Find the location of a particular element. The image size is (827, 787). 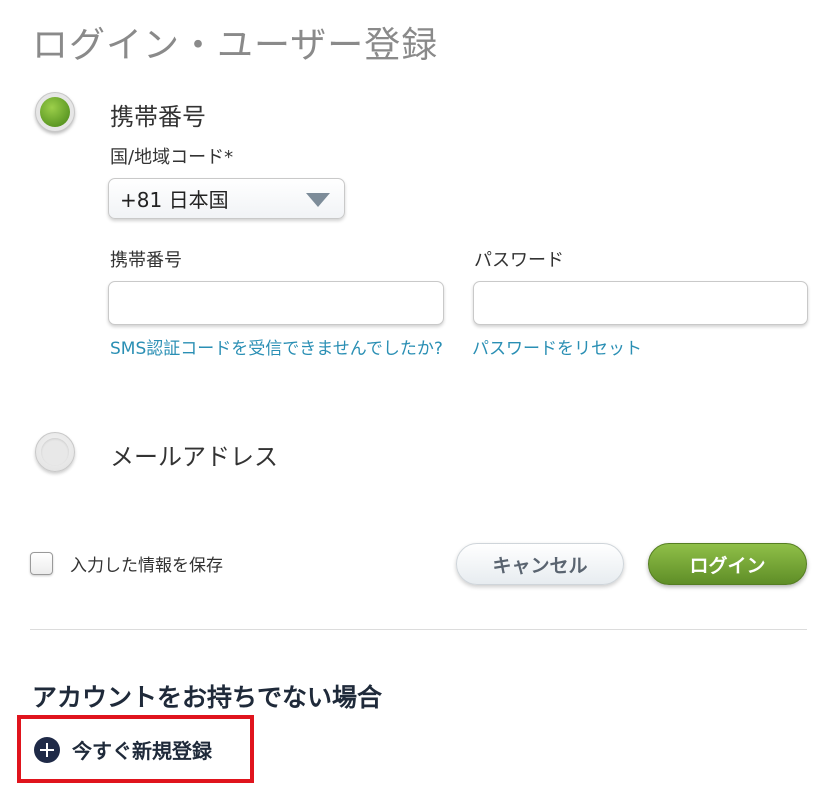

register-now-link: 今すぐ新規登録 is located at coordinates (123, 749).